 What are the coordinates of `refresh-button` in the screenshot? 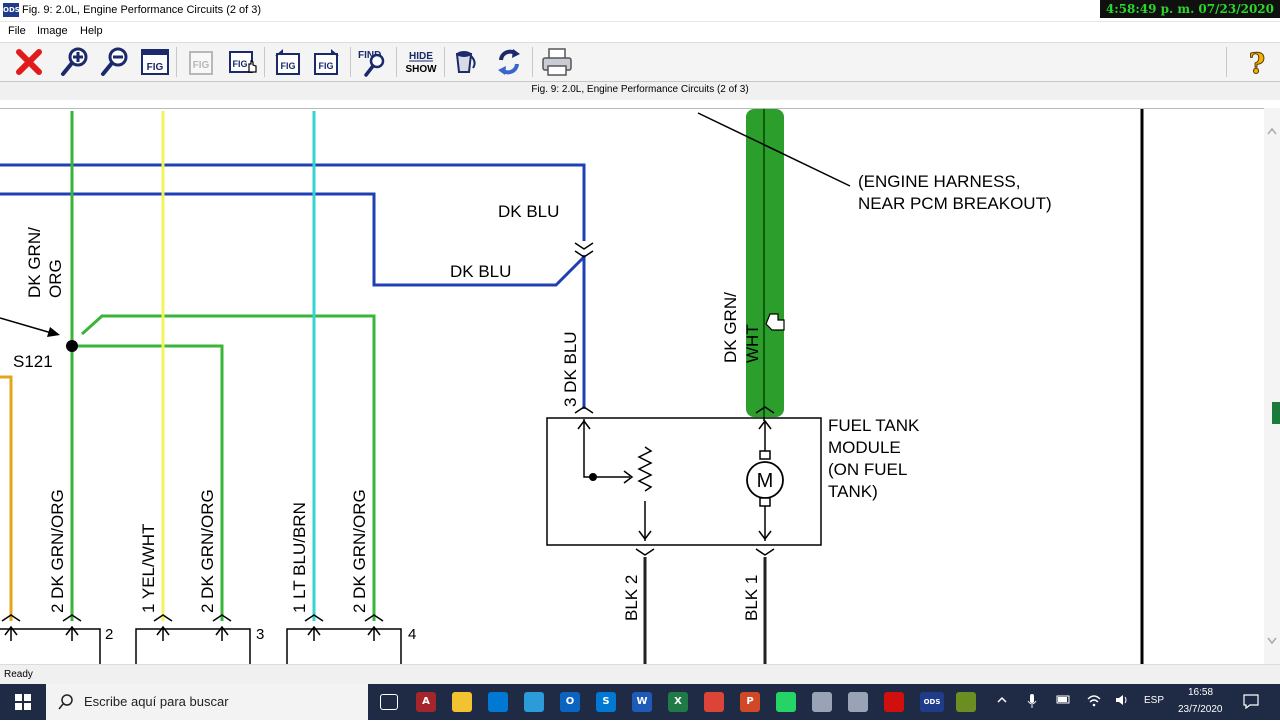 It's located at (509, 62).